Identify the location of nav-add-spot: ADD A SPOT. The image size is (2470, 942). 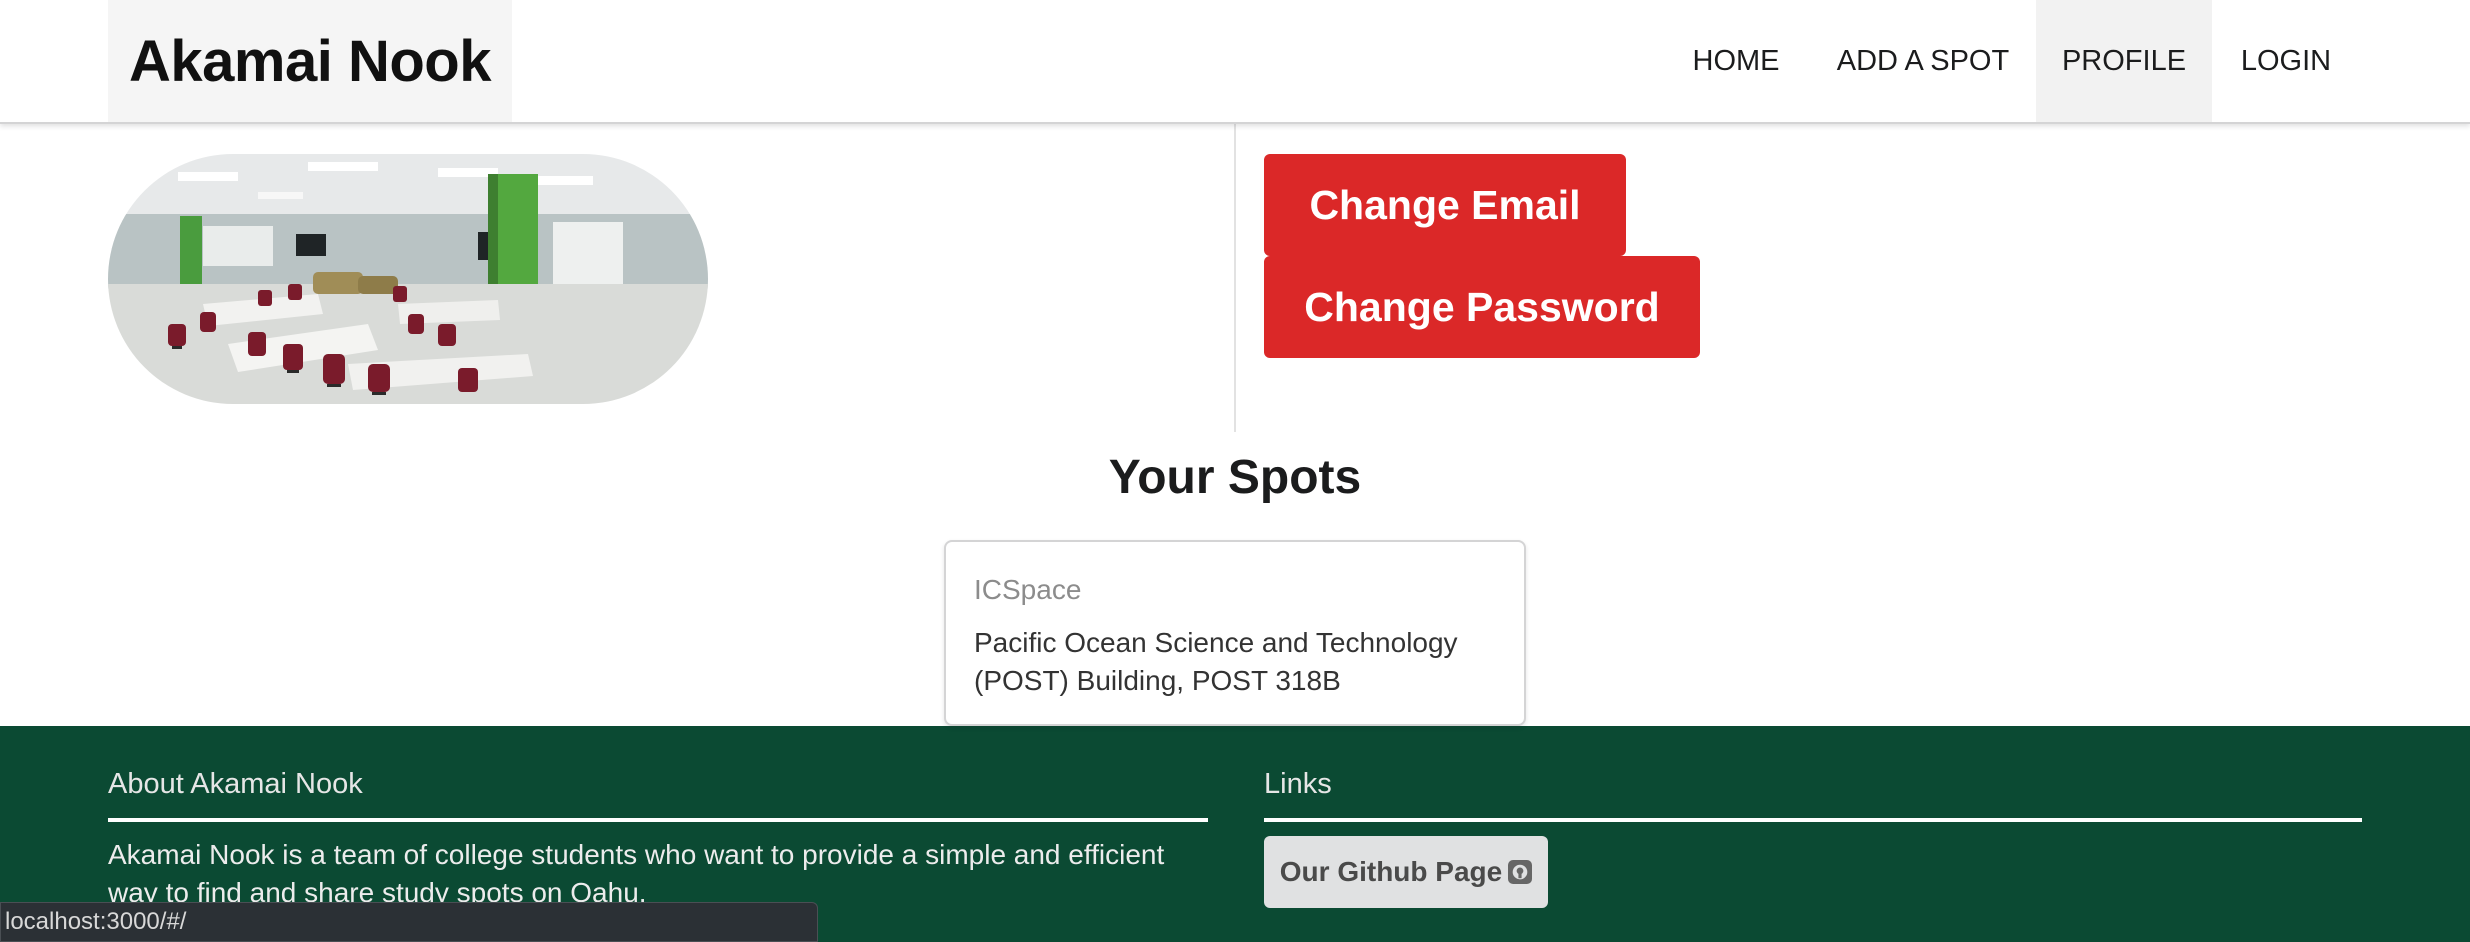
(1923, 61).